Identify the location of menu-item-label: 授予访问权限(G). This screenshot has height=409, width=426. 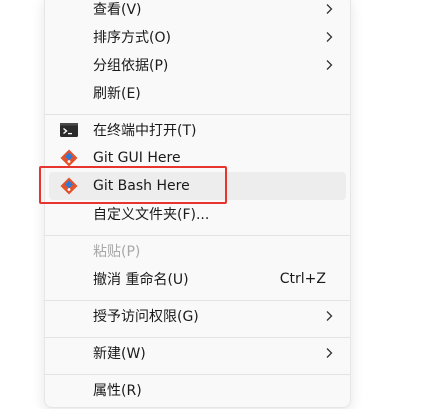
(146, 317).